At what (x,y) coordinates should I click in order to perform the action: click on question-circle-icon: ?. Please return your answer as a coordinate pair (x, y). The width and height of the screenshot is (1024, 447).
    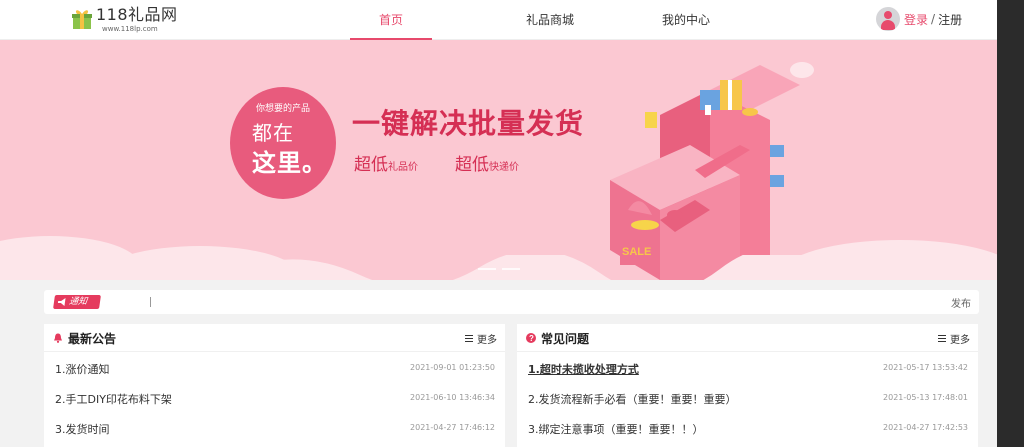
    Looking at the image, I should click on (531, 338).